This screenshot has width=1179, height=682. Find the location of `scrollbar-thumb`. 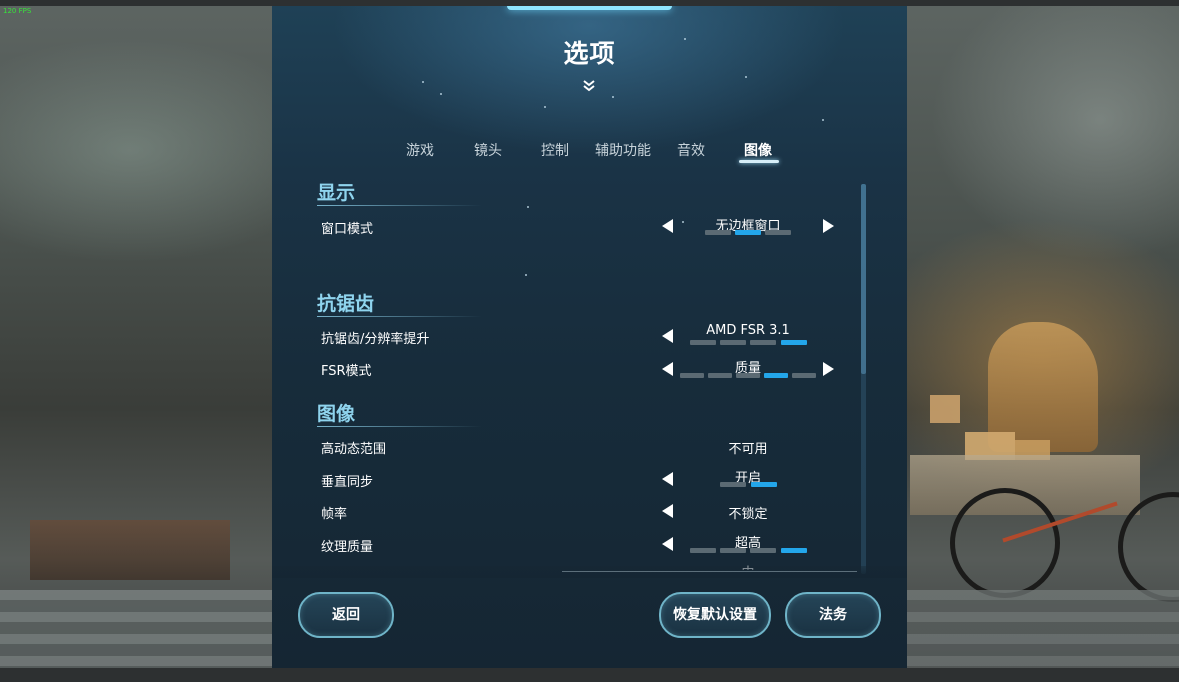

scrollbar-thumb is located at coordinates (863, 279).